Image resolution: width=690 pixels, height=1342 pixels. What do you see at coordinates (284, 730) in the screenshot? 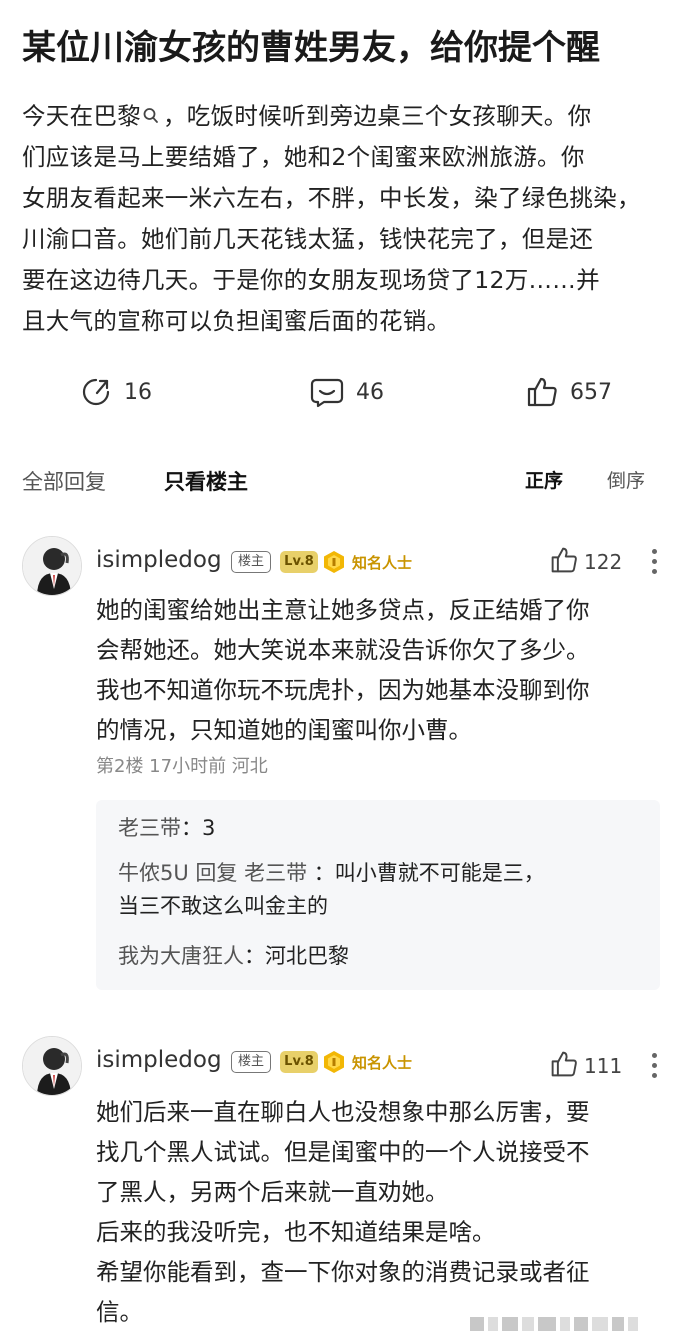
I see `comment-line: 的情况，只知道她的闺蜜叫你小曹。` at bounding box center [284, 730].